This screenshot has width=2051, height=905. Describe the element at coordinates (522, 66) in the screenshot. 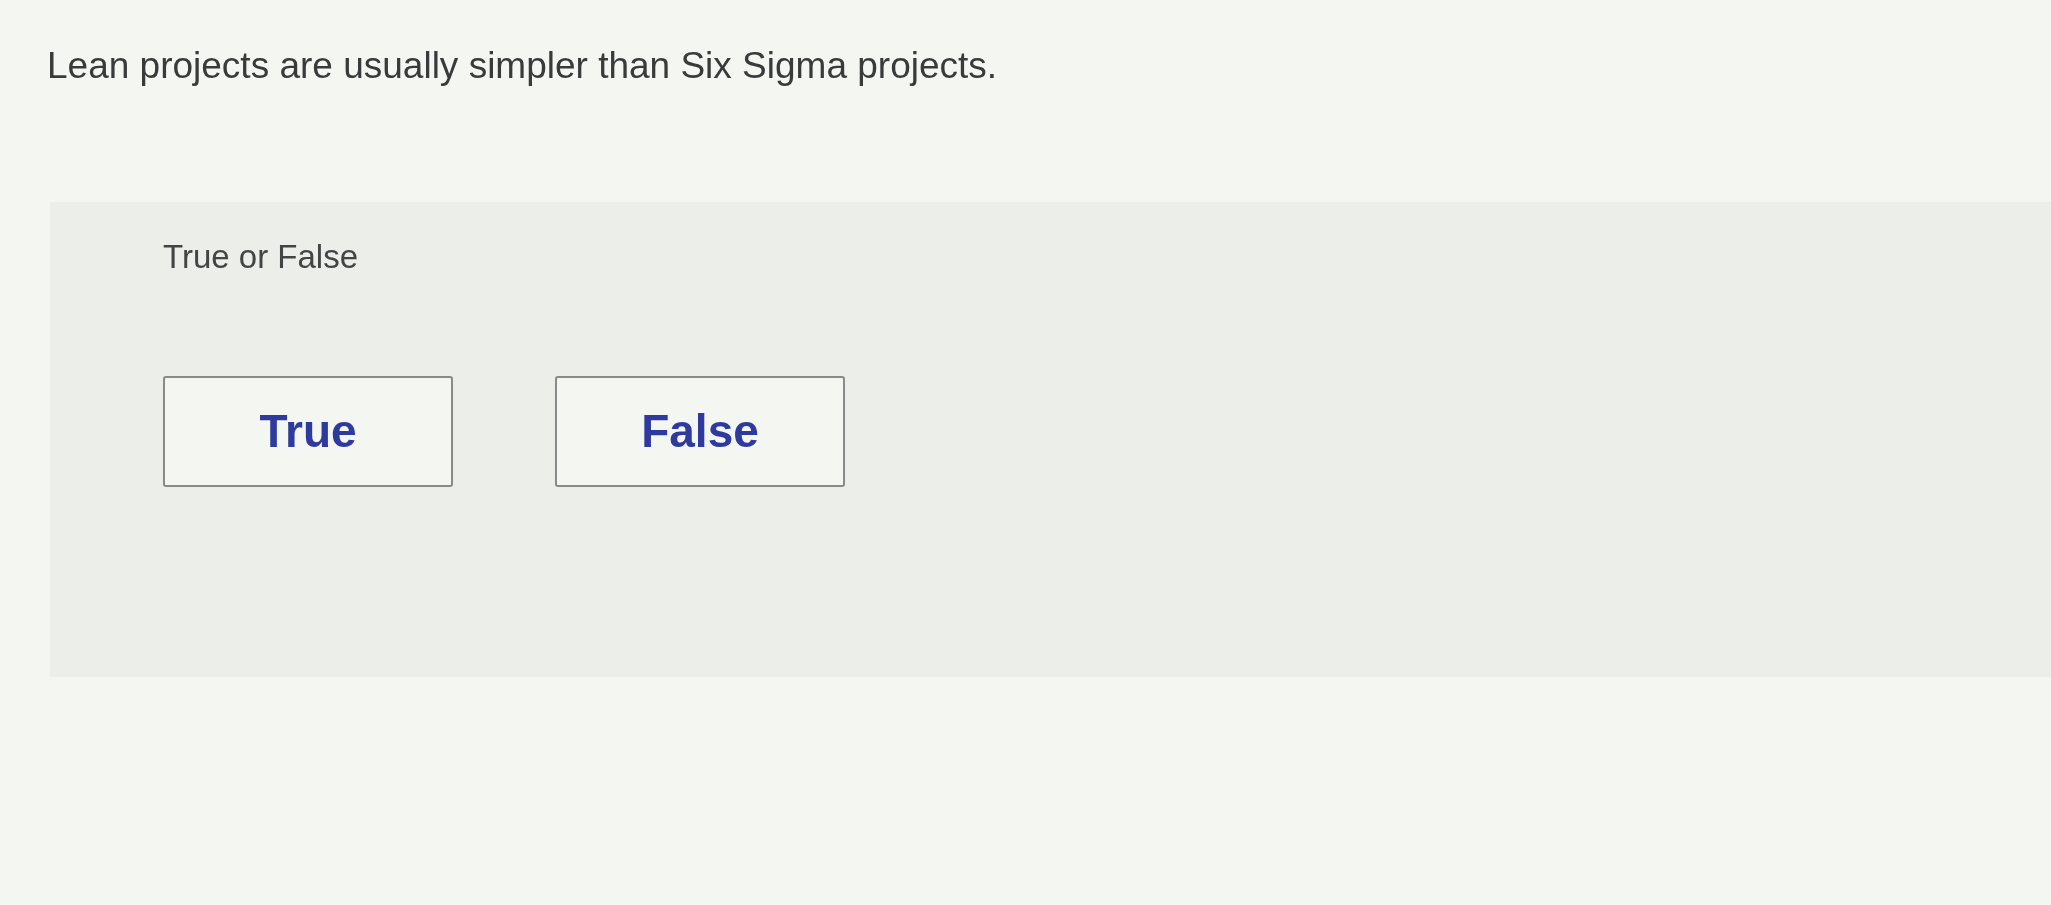

I see `question-text: Lean projects are usually simpler than Six Sigma projects.` at that location.